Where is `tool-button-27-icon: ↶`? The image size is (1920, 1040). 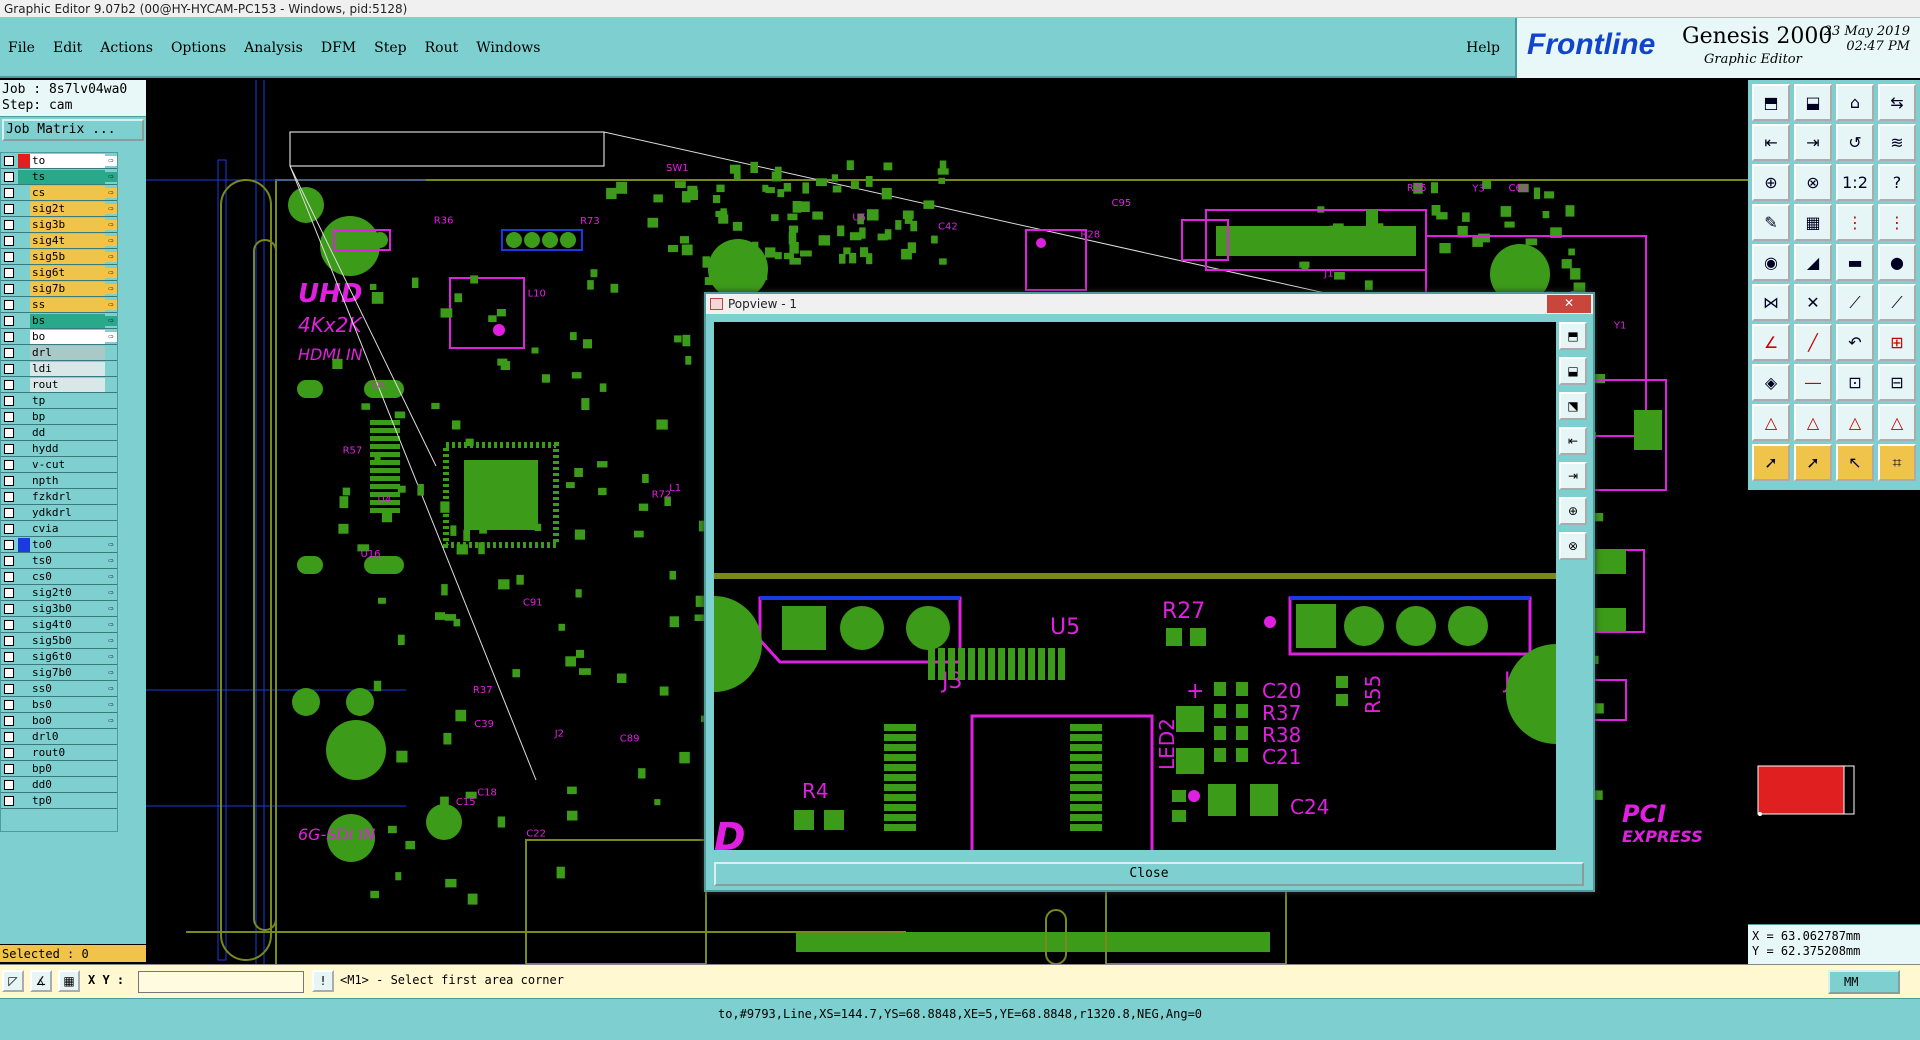
tool-button-27-icon: ↶ is located at coordinates (1855, 342).